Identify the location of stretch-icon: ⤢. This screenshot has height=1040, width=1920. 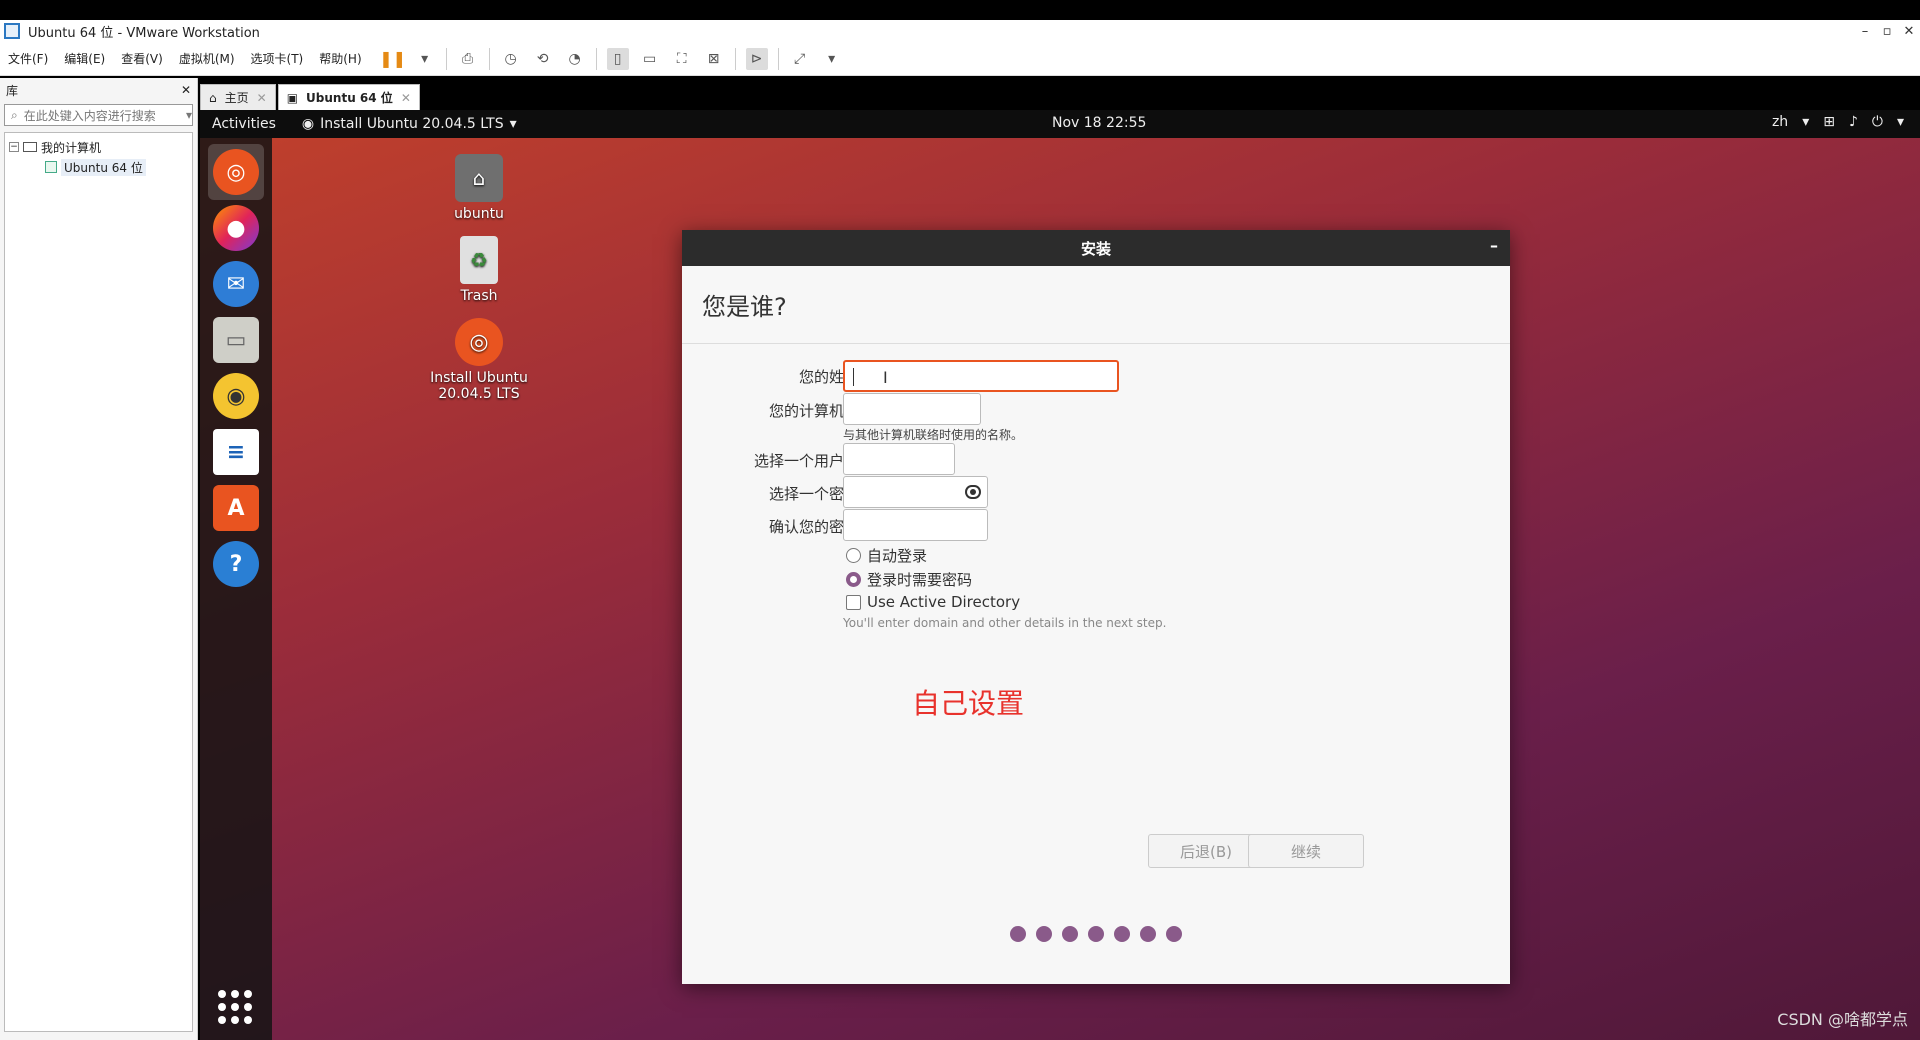
(800, 59).